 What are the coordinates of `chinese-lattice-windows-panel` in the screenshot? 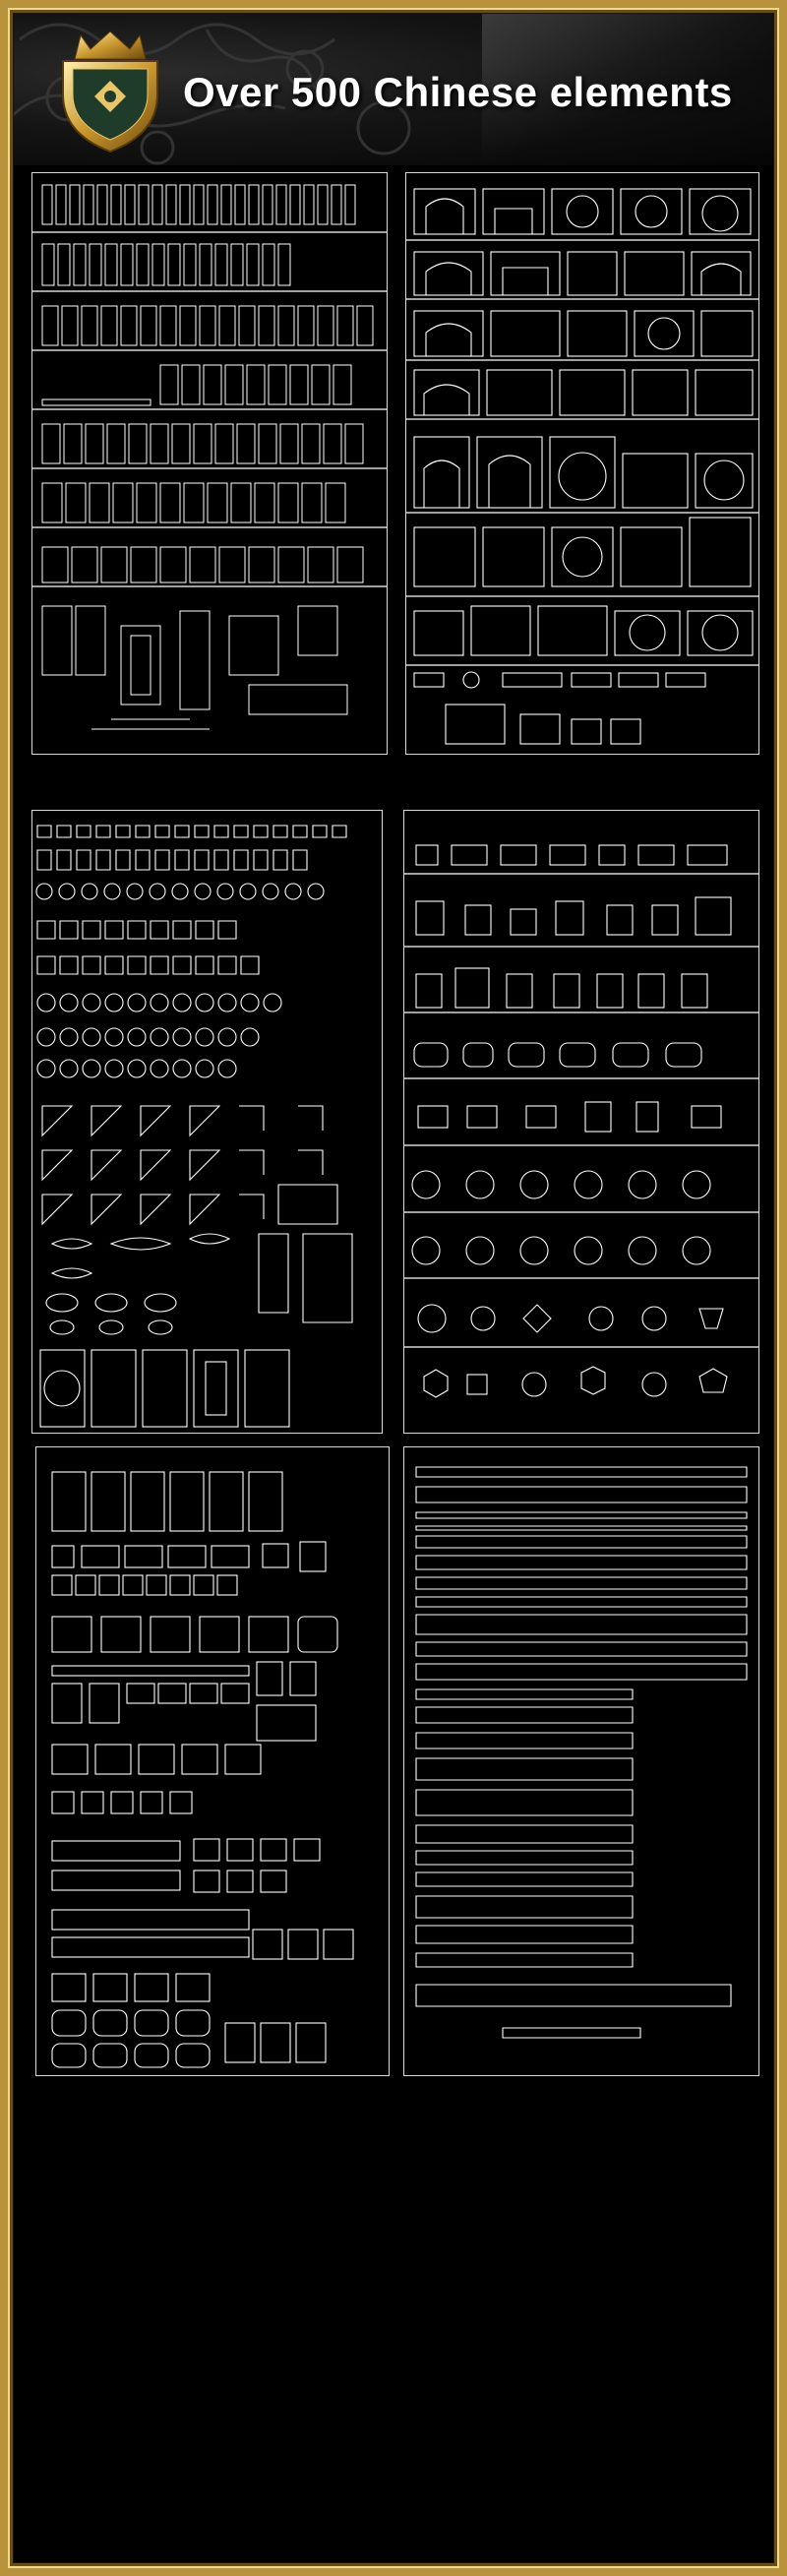 It's located at (581, 1122).